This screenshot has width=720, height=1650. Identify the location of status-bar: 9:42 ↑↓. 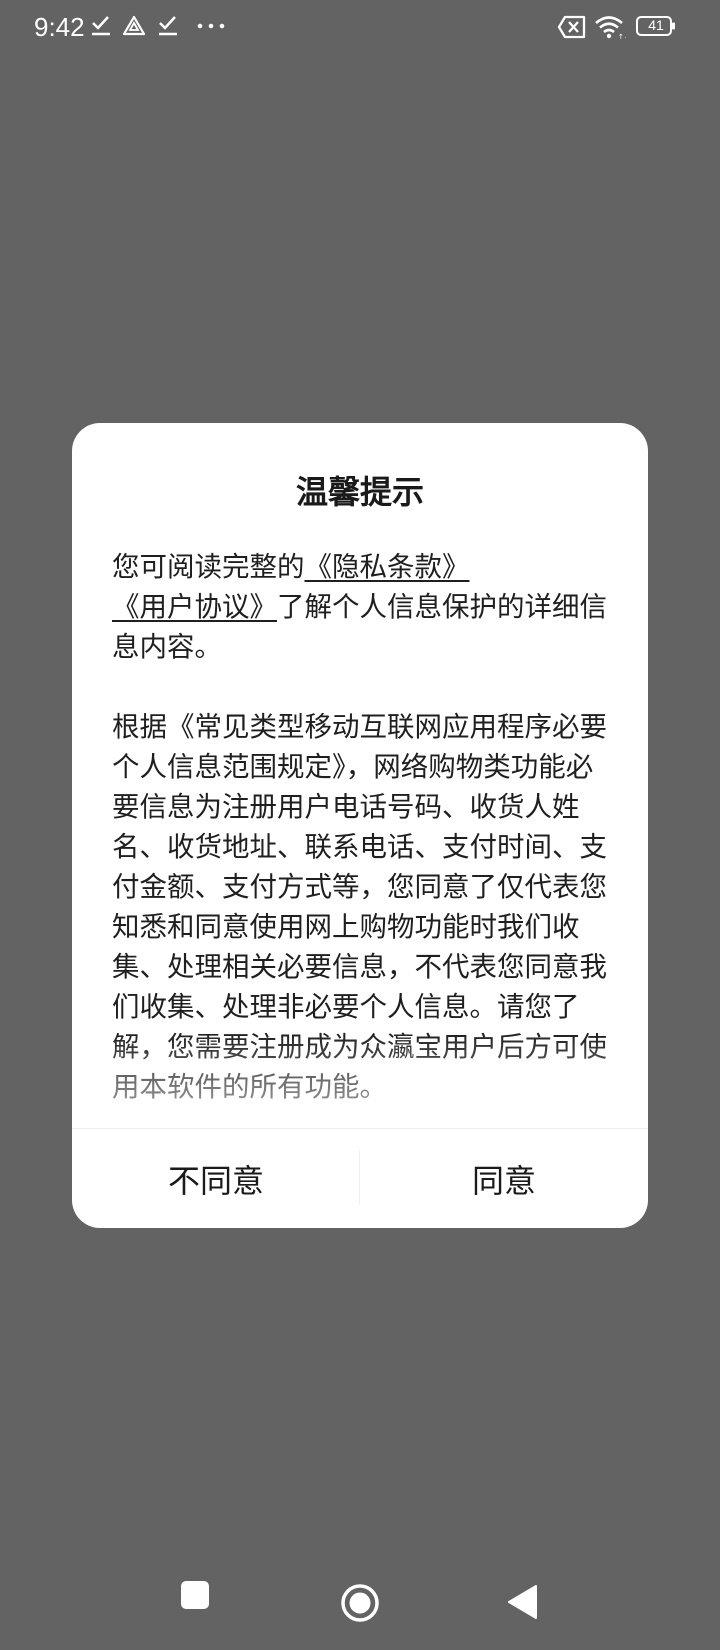
(360, 27).